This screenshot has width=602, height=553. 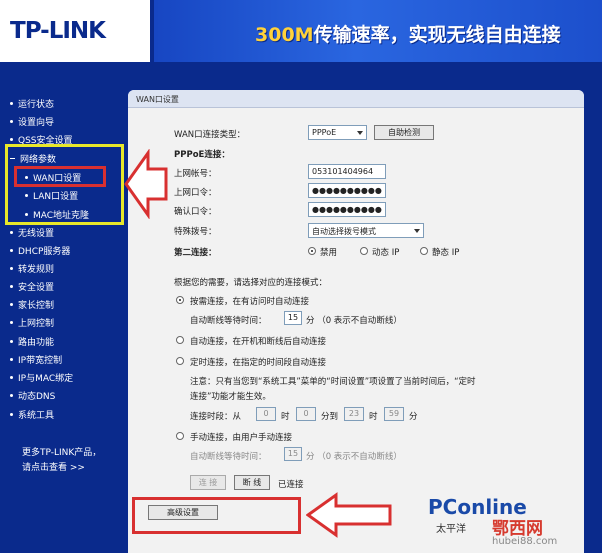 What do you see at coordinates (306, 414) in the screenshot?
I see `period-start-minute: 0` at bounding box center [306, 414].